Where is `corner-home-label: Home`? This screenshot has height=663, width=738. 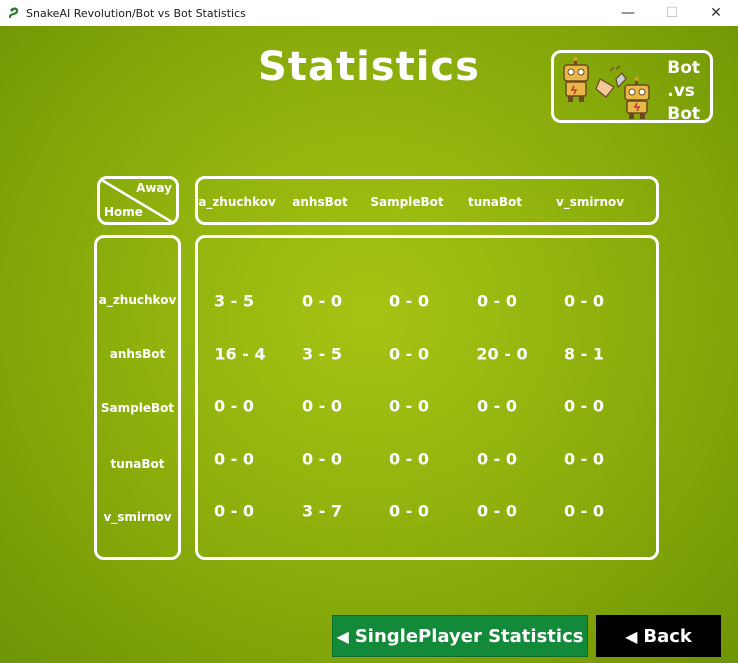 corner-home-label: Home is located at coordinates (123, 212).